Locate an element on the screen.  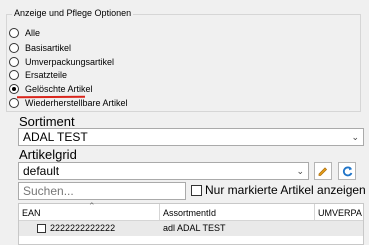
cell-ean: 2222222222222 is located at coordinates (83, 228).